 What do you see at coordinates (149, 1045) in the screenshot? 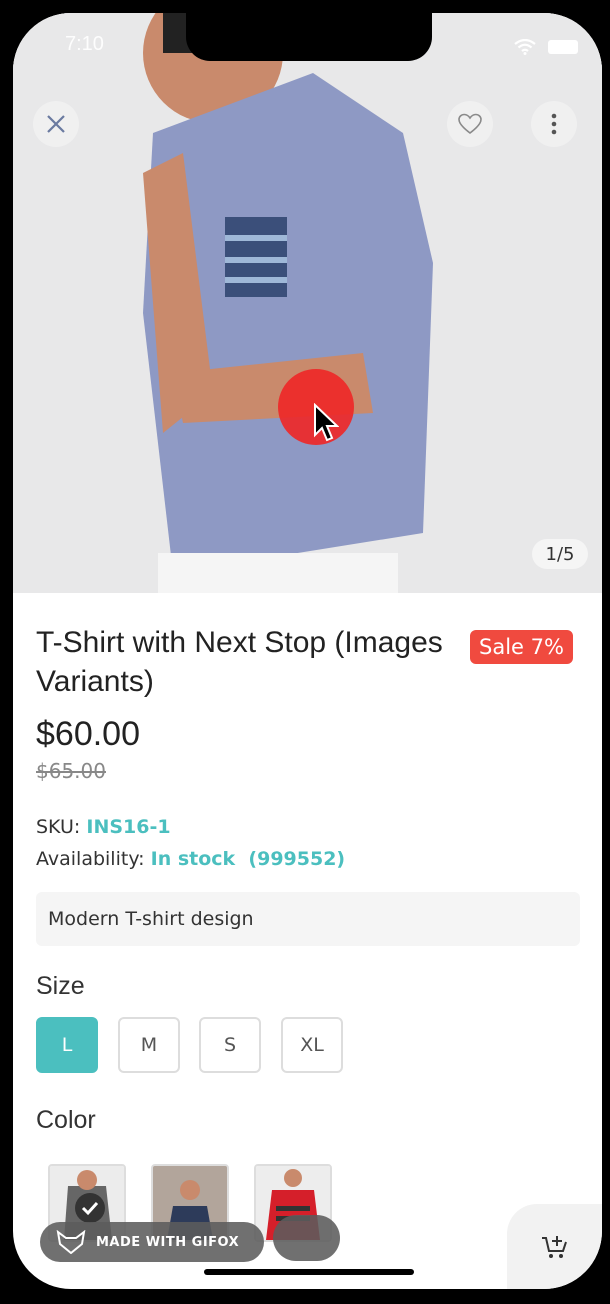
I see `size-option-m: M` at bounding box center [149, 1045].